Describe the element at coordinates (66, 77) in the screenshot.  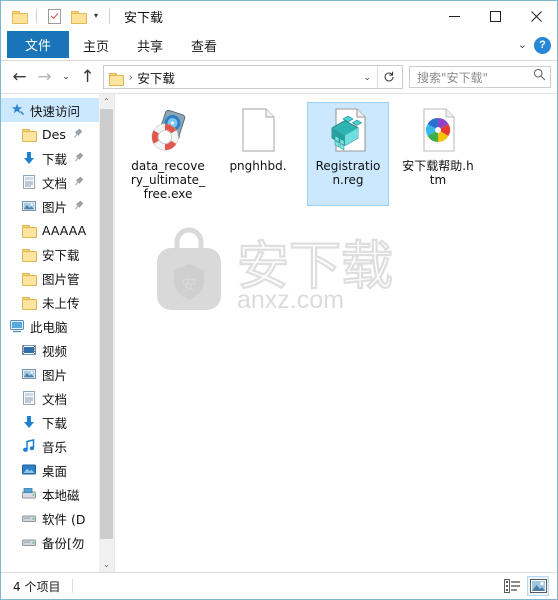
I see `recent-locations-button: ⌄` at that location.